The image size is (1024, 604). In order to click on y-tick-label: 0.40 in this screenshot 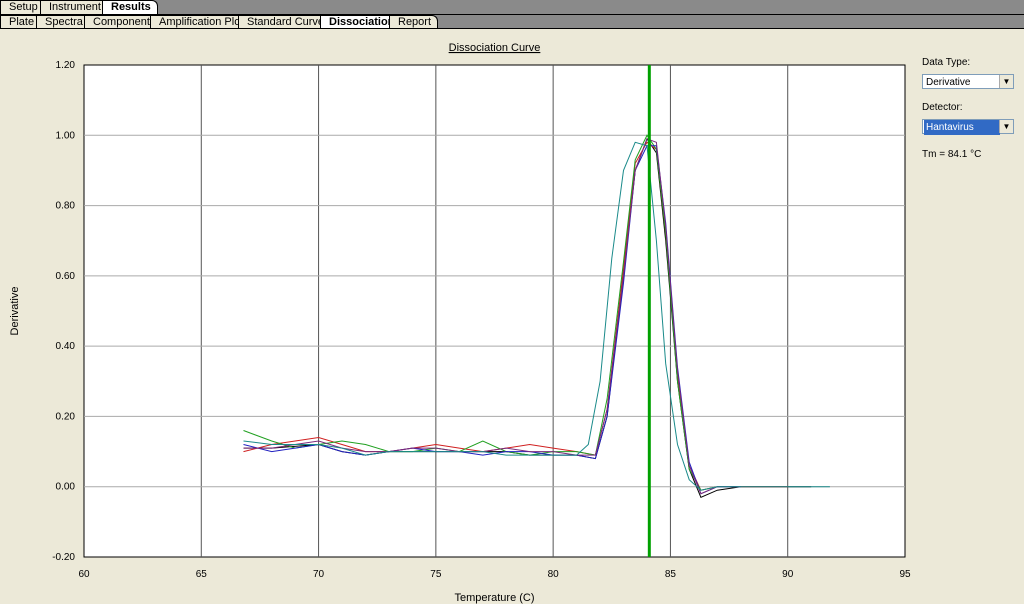, I will do `click(66, 346)`.